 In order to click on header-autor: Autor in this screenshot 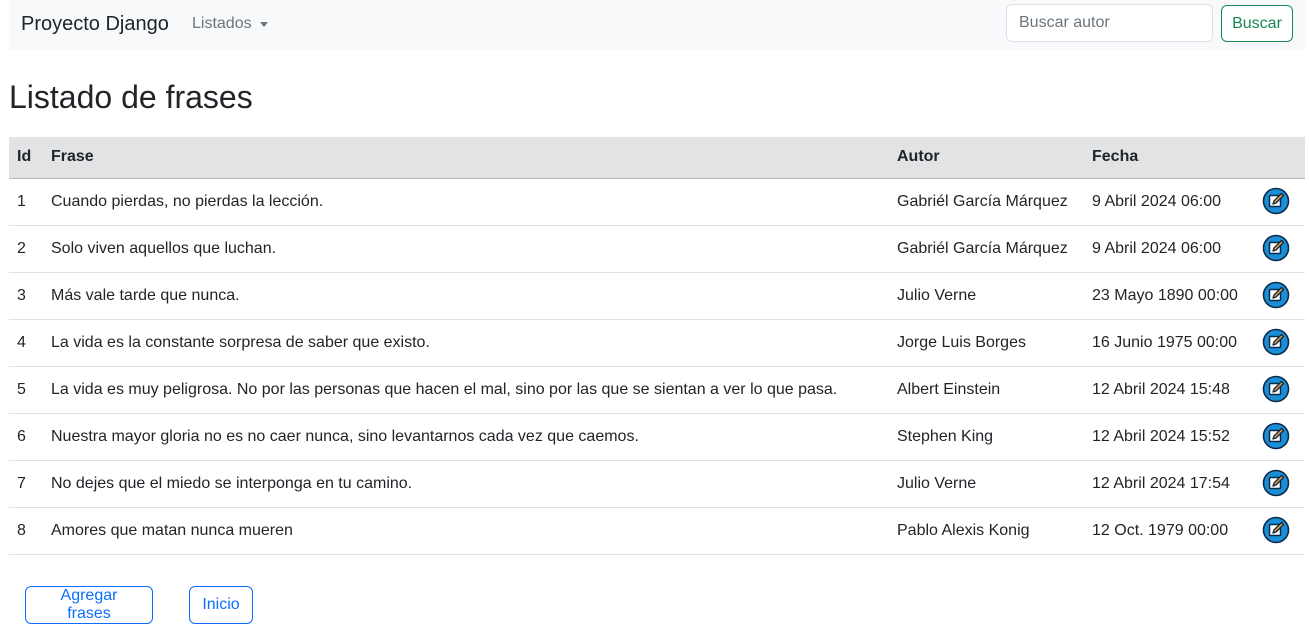, I will do `click(986, 158)`.